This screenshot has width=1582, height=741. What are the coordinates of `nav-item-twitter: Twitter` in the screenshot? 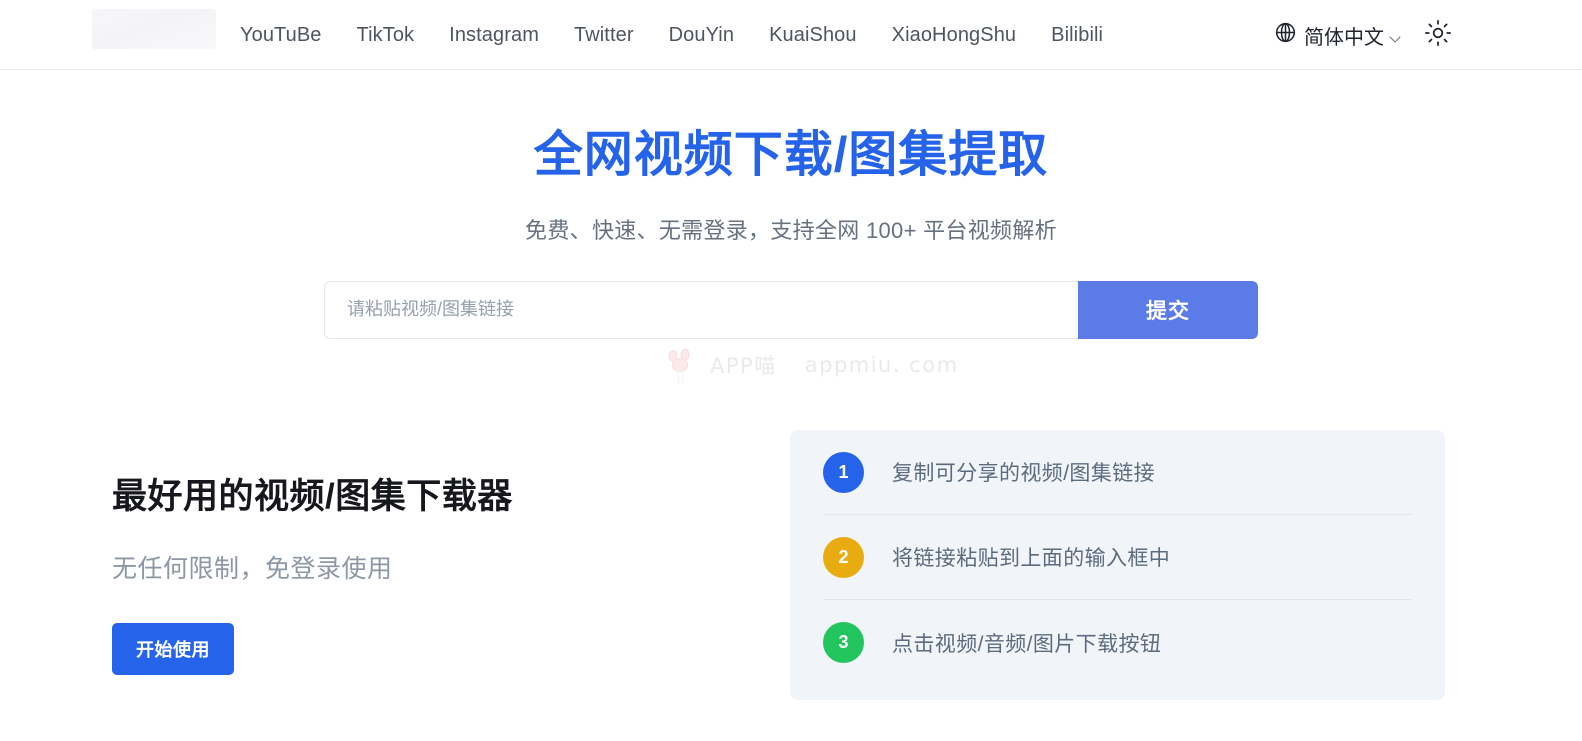 It's located at (621, 35).